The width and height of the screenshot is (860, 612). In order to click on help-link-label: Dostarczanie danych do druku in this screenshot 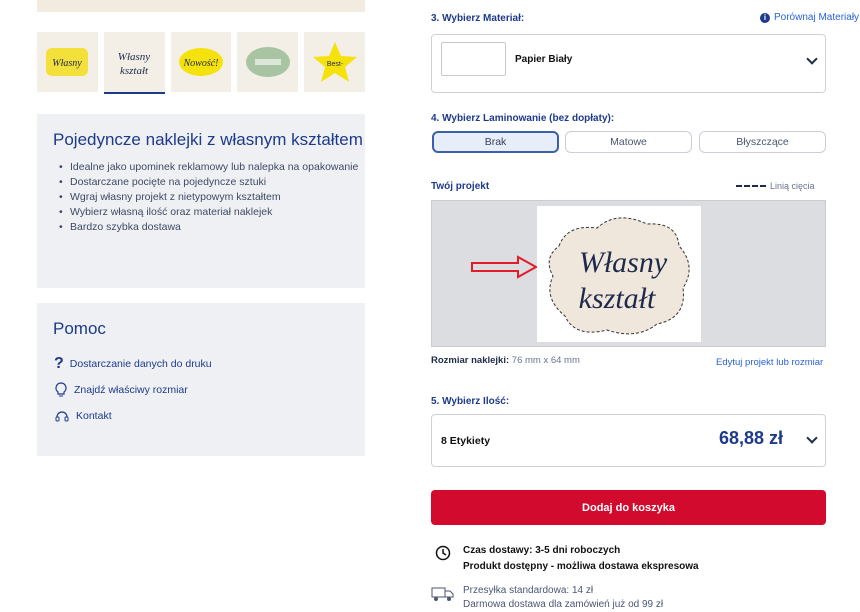, I will do `click(140, 364)`.